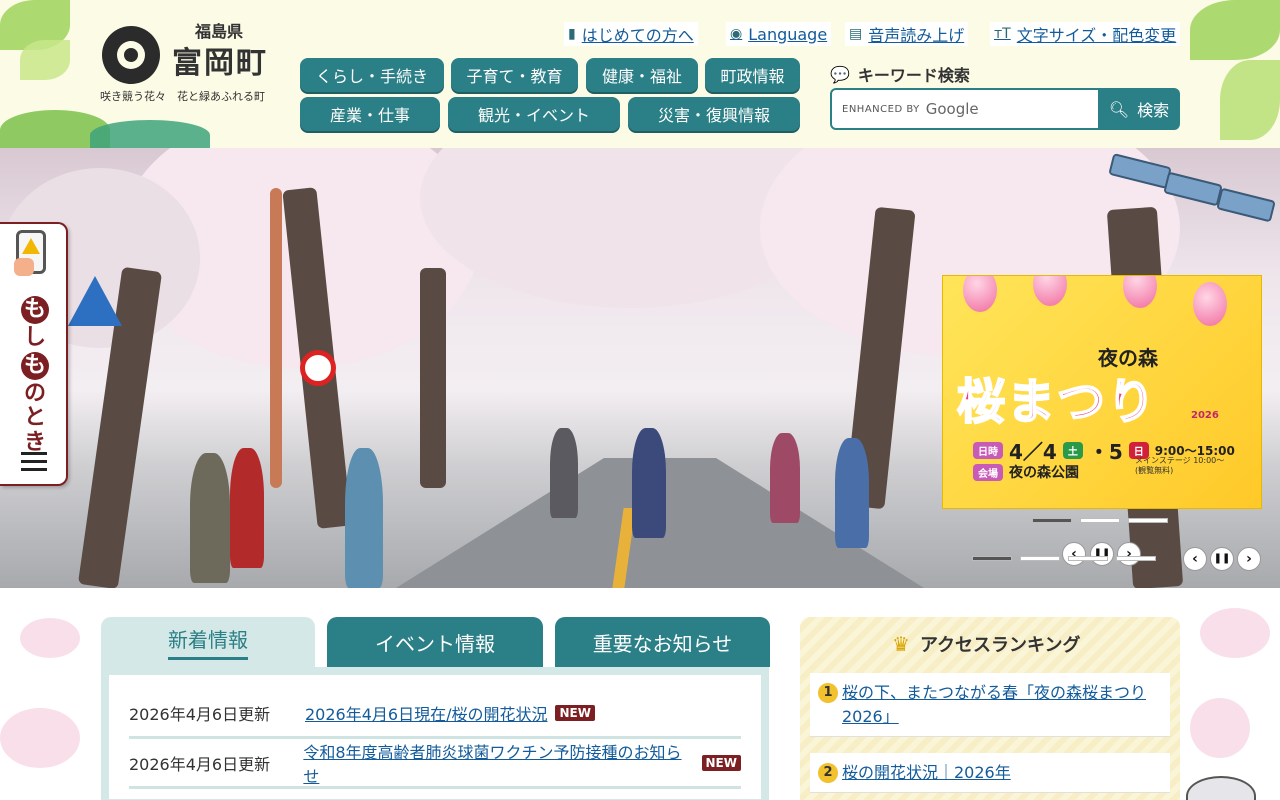 The height and width of the screenshot is (800, 1280). I want to click on ranking-link: 桜の開花状況｜2026年, so click(926, 772).